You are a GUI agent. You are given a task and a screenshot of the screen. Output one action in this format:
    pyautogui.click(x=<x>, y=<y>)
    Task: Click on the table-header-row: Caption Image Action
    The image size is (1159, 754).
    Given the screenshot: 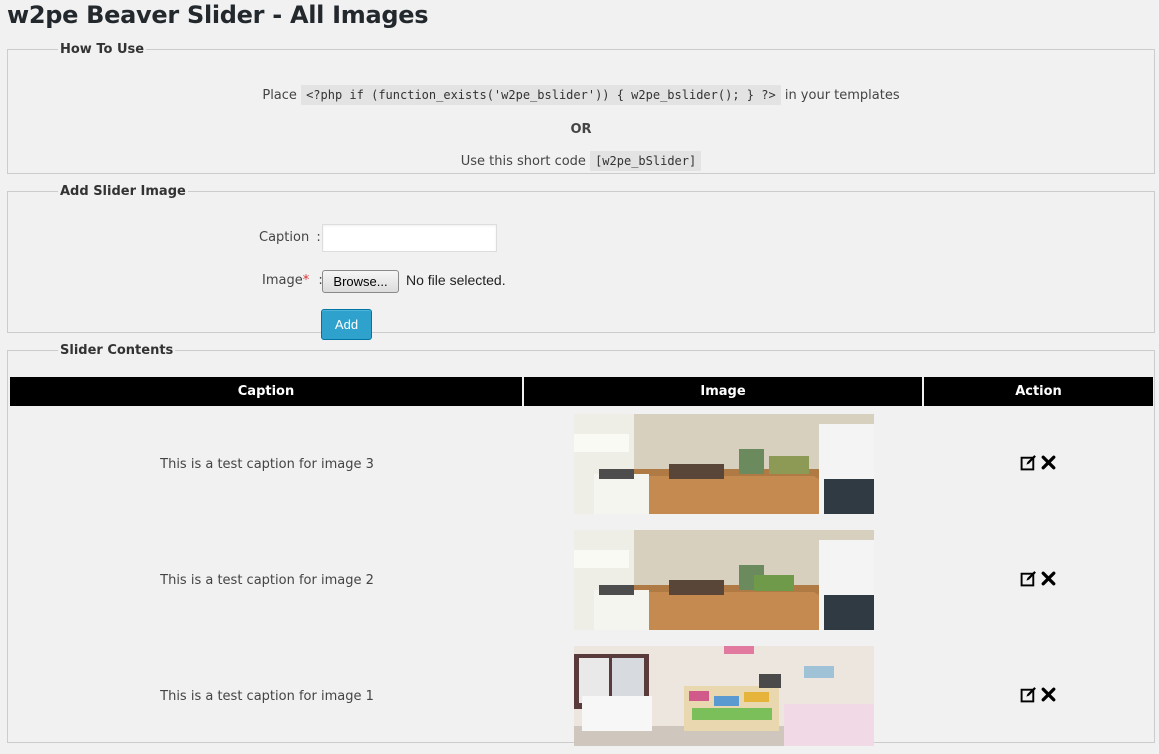 What is the action you would take?
    pyautogui.click(x=581, y=391)
    